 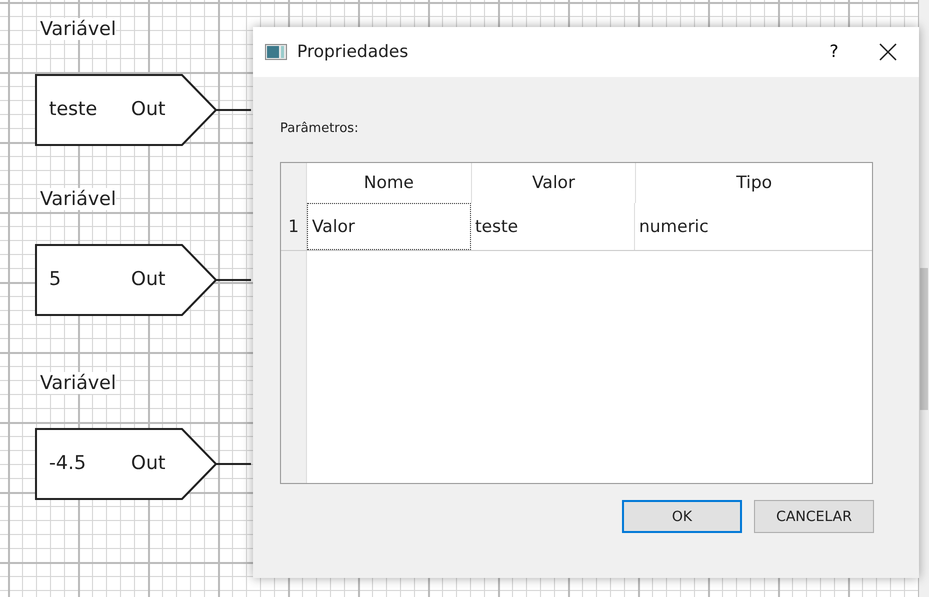 I want to click on table-cell: Valor, so click(x=389, y=226).